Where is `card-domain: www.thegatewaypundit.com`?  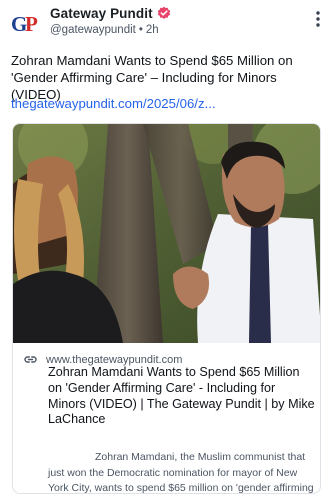
card-domain: www.thegatewaypundit.com is located at coordinates (114, 359).